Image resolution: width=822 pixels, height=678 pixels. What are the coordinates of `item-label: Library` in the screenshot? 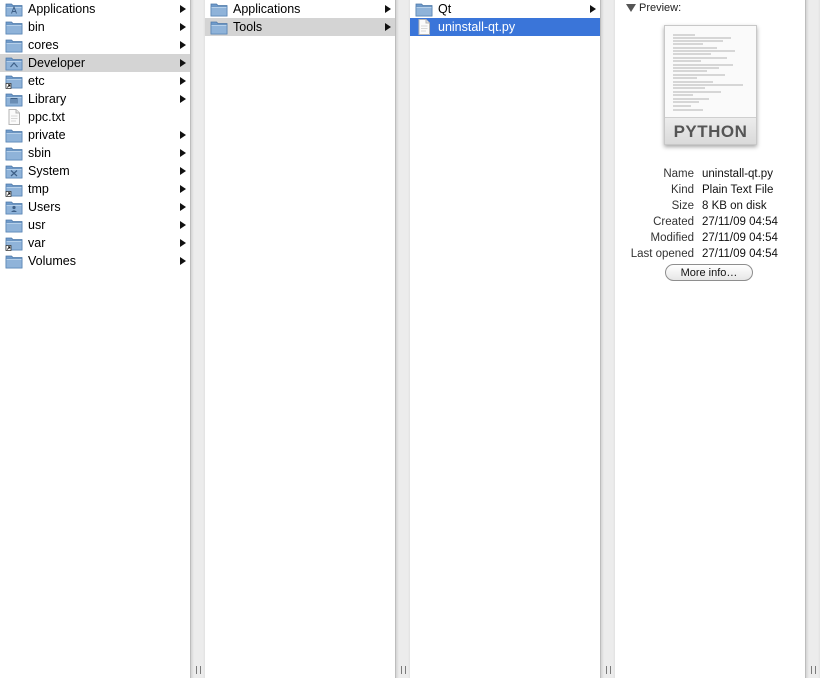 It's located at (47, 99).